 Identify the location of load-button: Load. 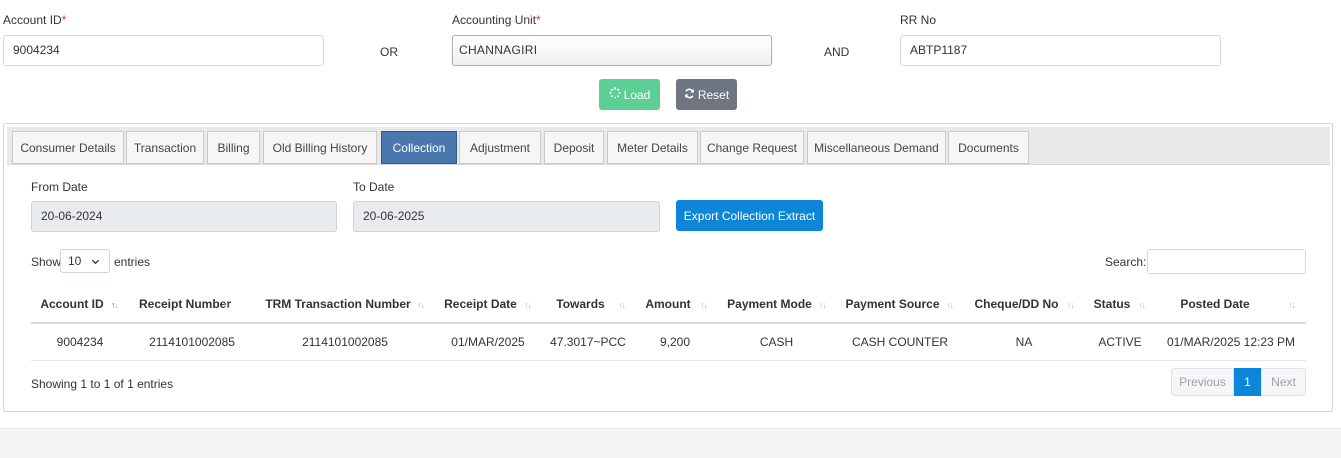
(629, 94).